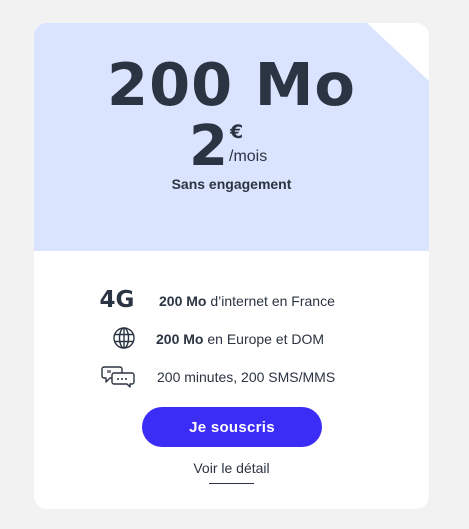 This screenshot has width=469, height=529. Describe the element at coordinates (231, 483) in the screenshot. I see `detail-underline` at that location.